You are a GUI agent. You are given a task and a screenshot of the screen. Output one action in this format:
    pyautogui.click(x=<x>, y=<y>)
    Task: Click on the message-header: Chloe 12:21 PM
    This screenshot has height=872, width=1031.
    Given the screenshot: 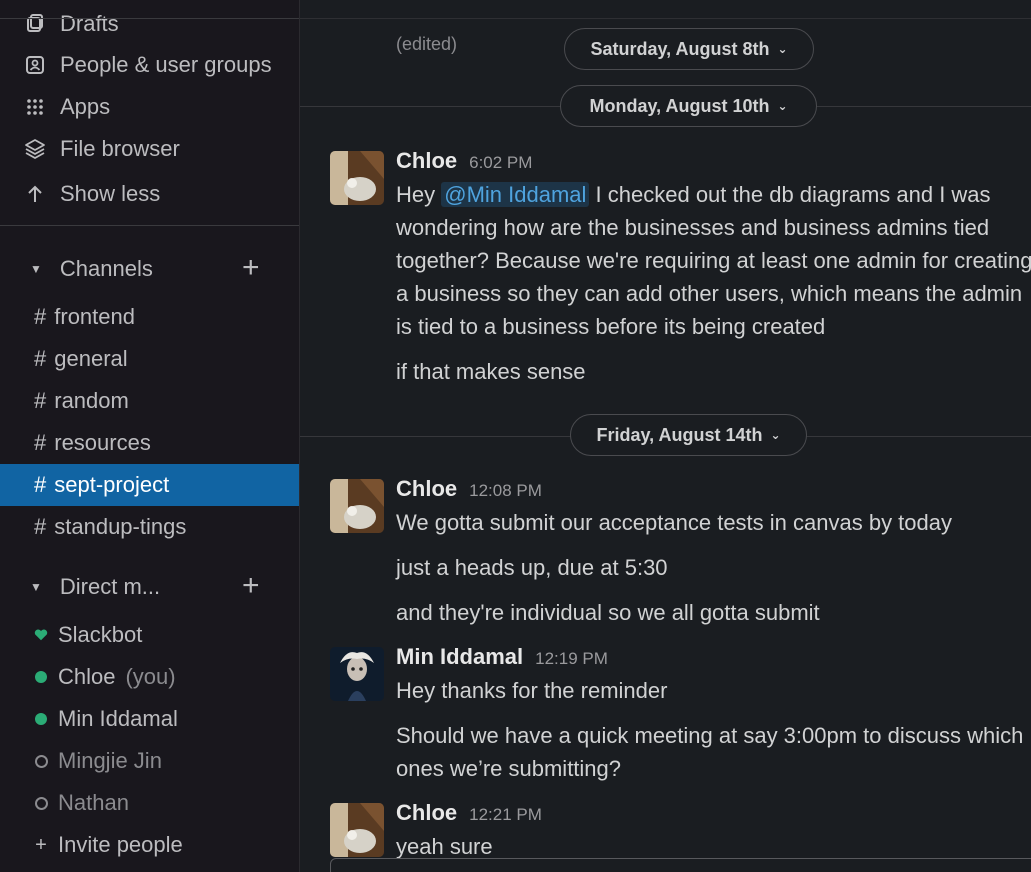 What is the action you would take?
    pyautogui.click(x=469, y=813)
    